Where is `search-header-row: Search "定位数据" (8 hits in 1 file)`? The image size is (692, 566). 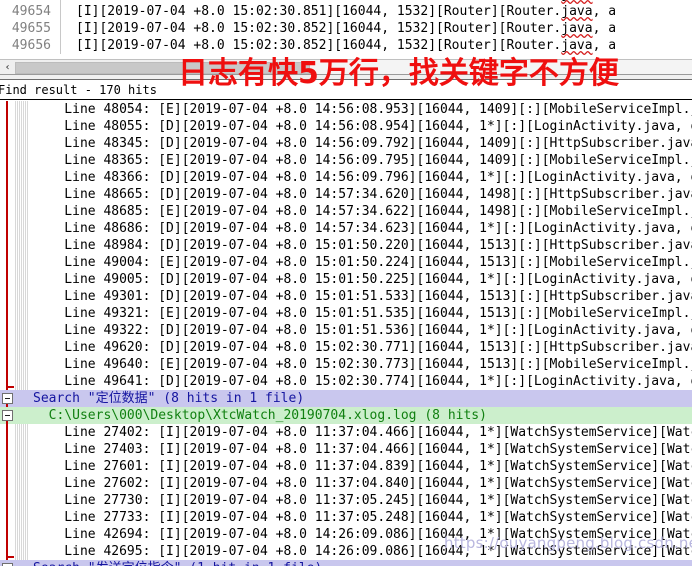
search-header-row: Search "定位数据" (8 hits in 1 file) is located at coordinates (346, 398).